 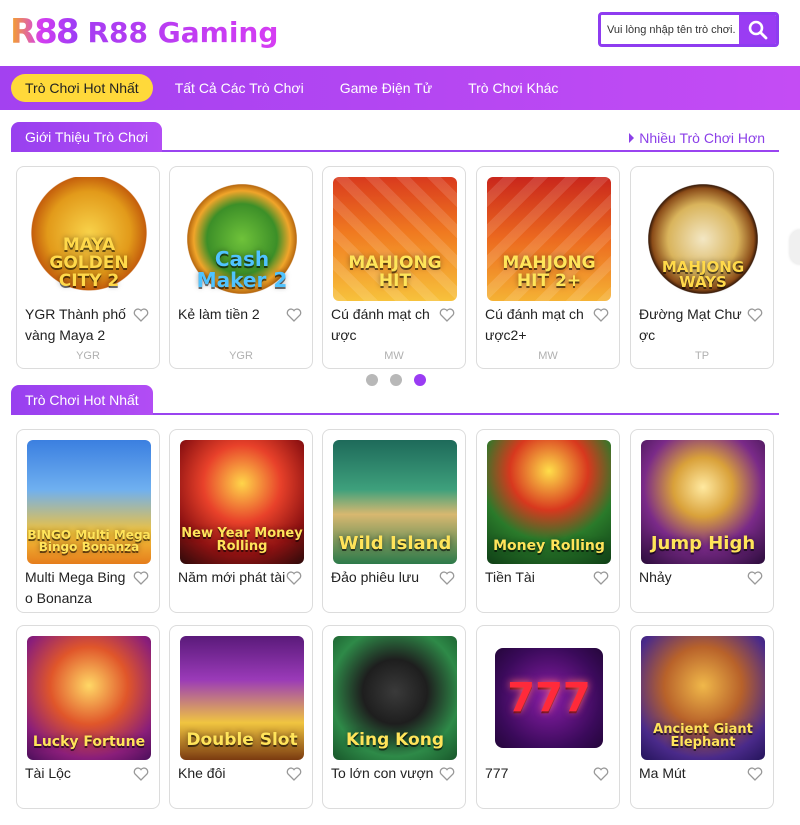 I want to click on game-card: 777 777, so click(x=548, y=717).